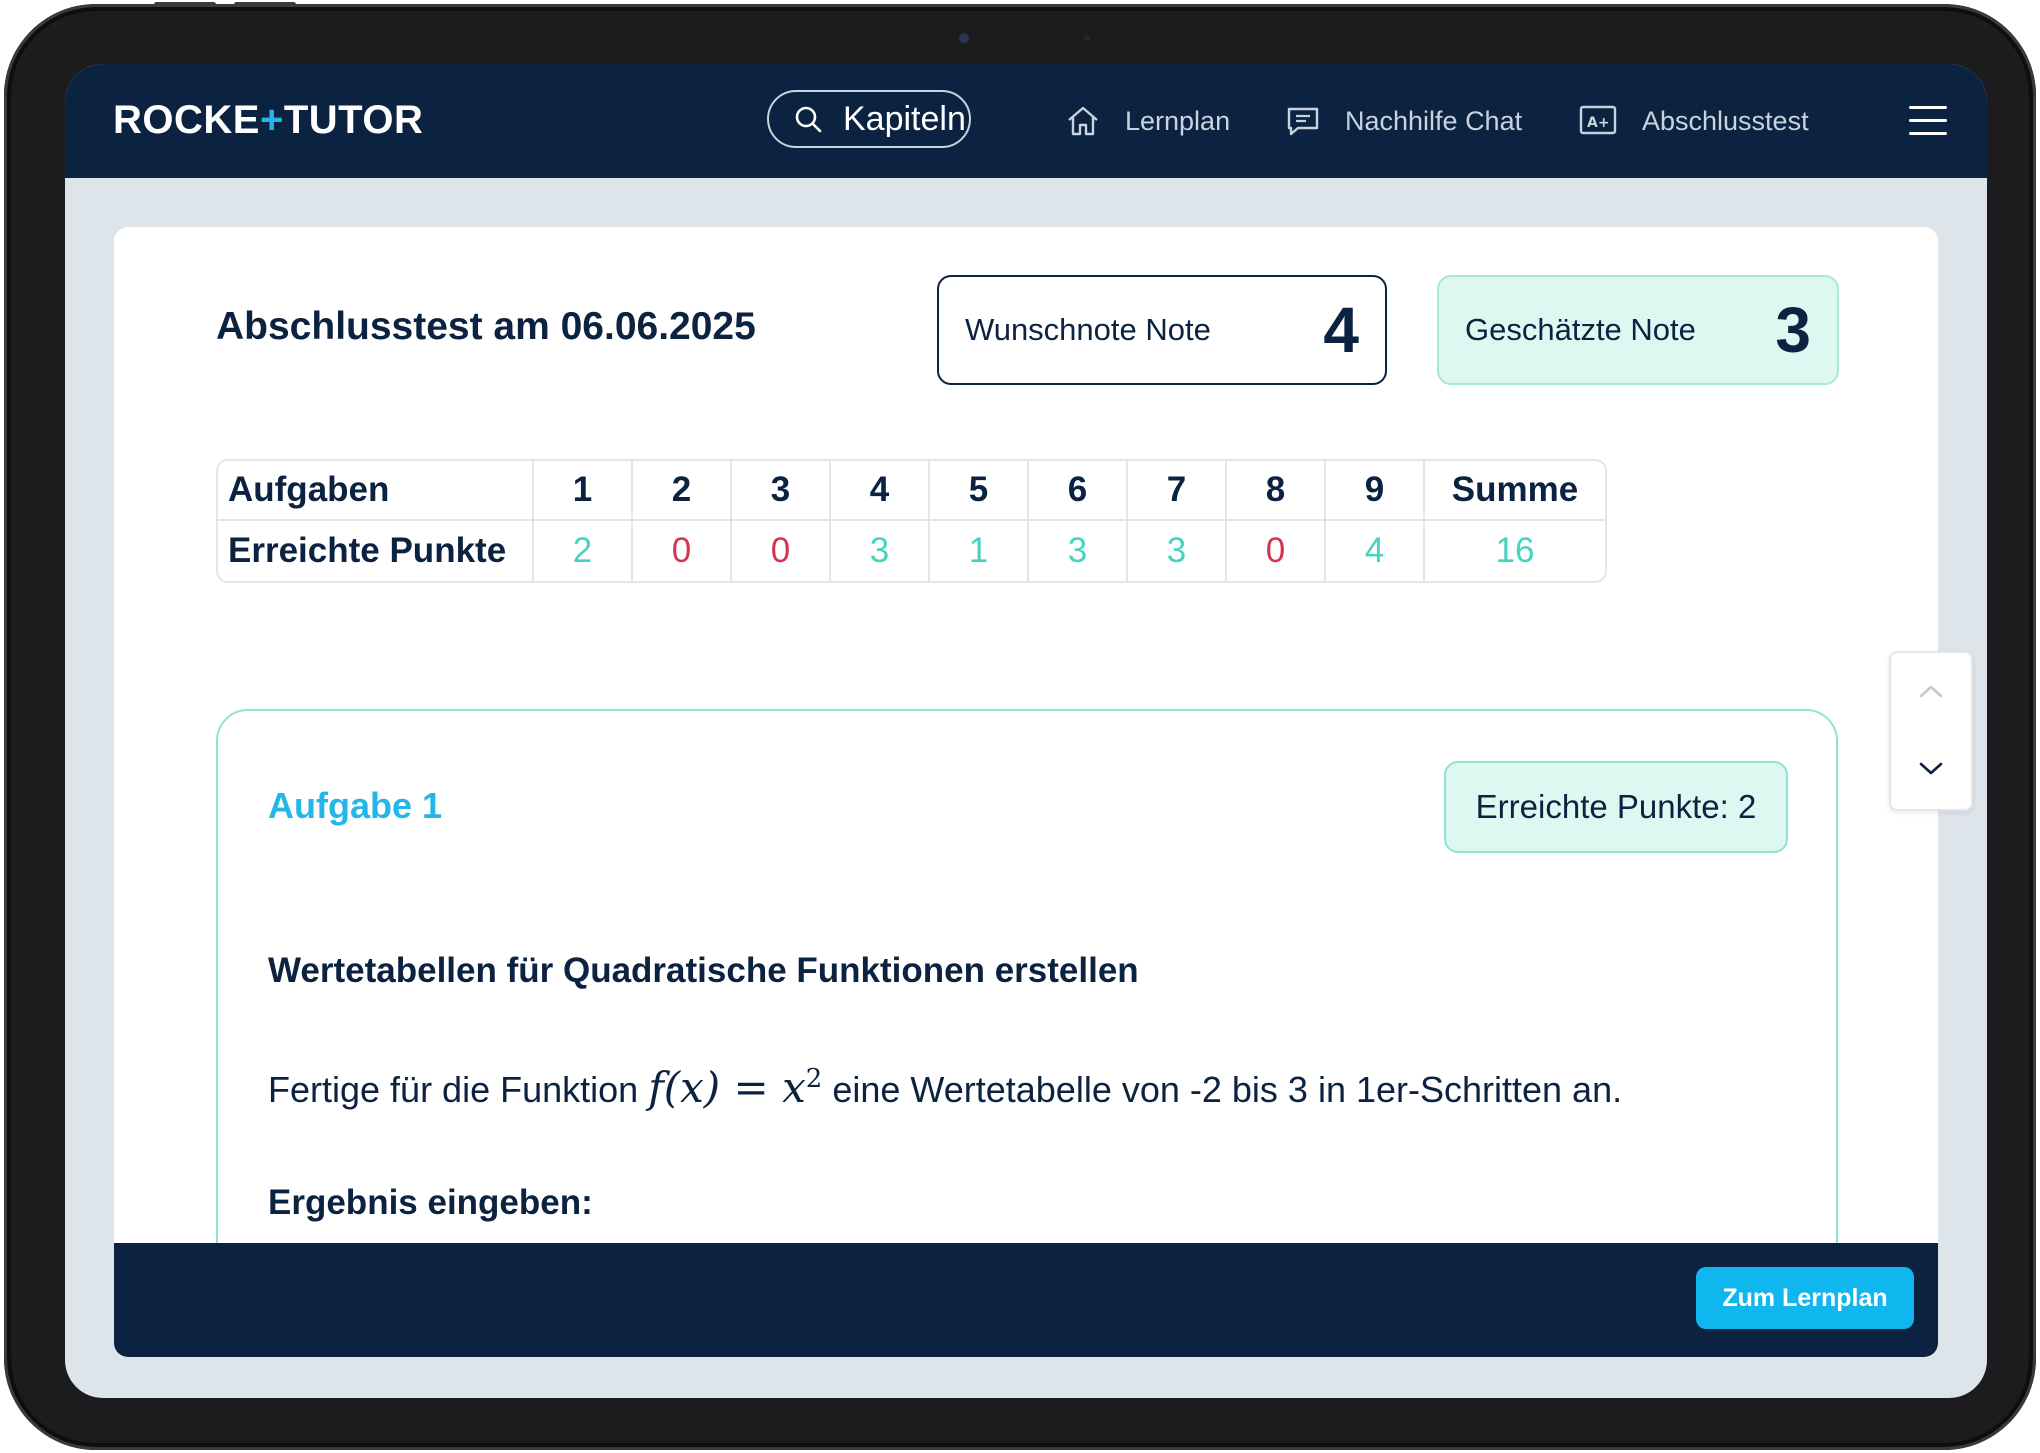 The image size is (2040, 1453). I want to click on table-row-tasks: Aufgaben 1 2 3 4 5 6 7 8 9 Summe, so click(911, 491).